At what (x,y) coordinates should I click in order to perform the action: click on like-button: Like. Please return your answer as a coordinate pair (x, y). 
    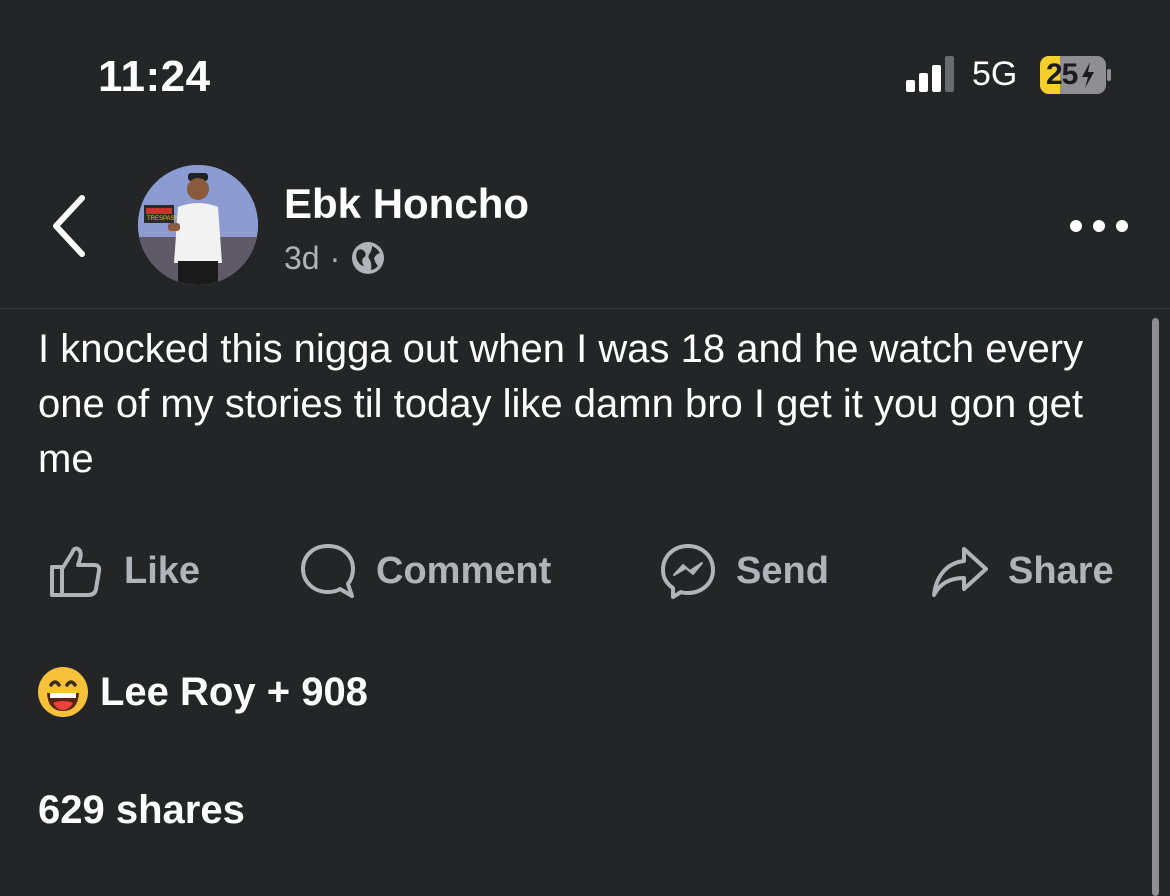
    Looking at the image, I should click on (123, 571).